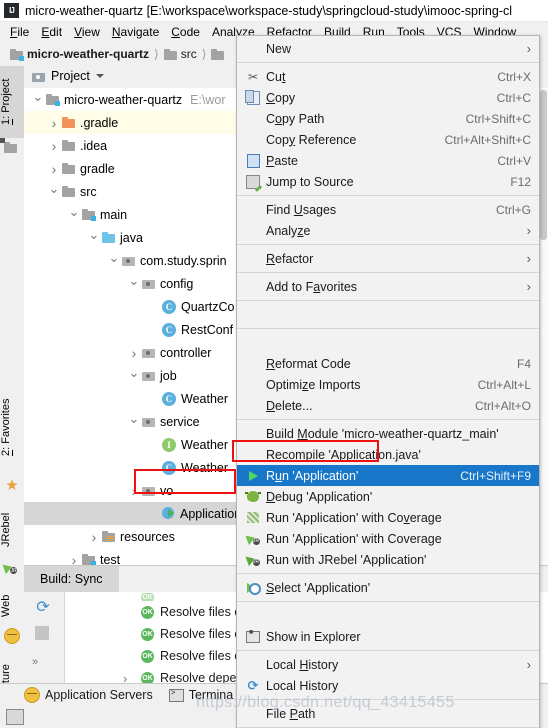 The height and width of the screenshot is (728, 548). I want to click on menu-item-configure-project-subset, so click(388, 314).